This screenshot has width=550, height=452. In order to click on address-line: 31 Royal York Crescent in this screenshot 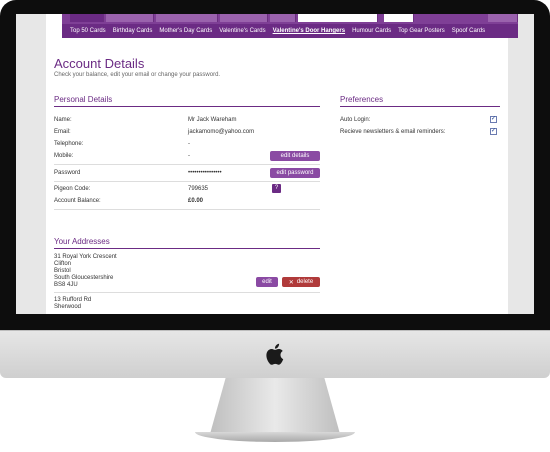, I will do `click(85, 257)`.